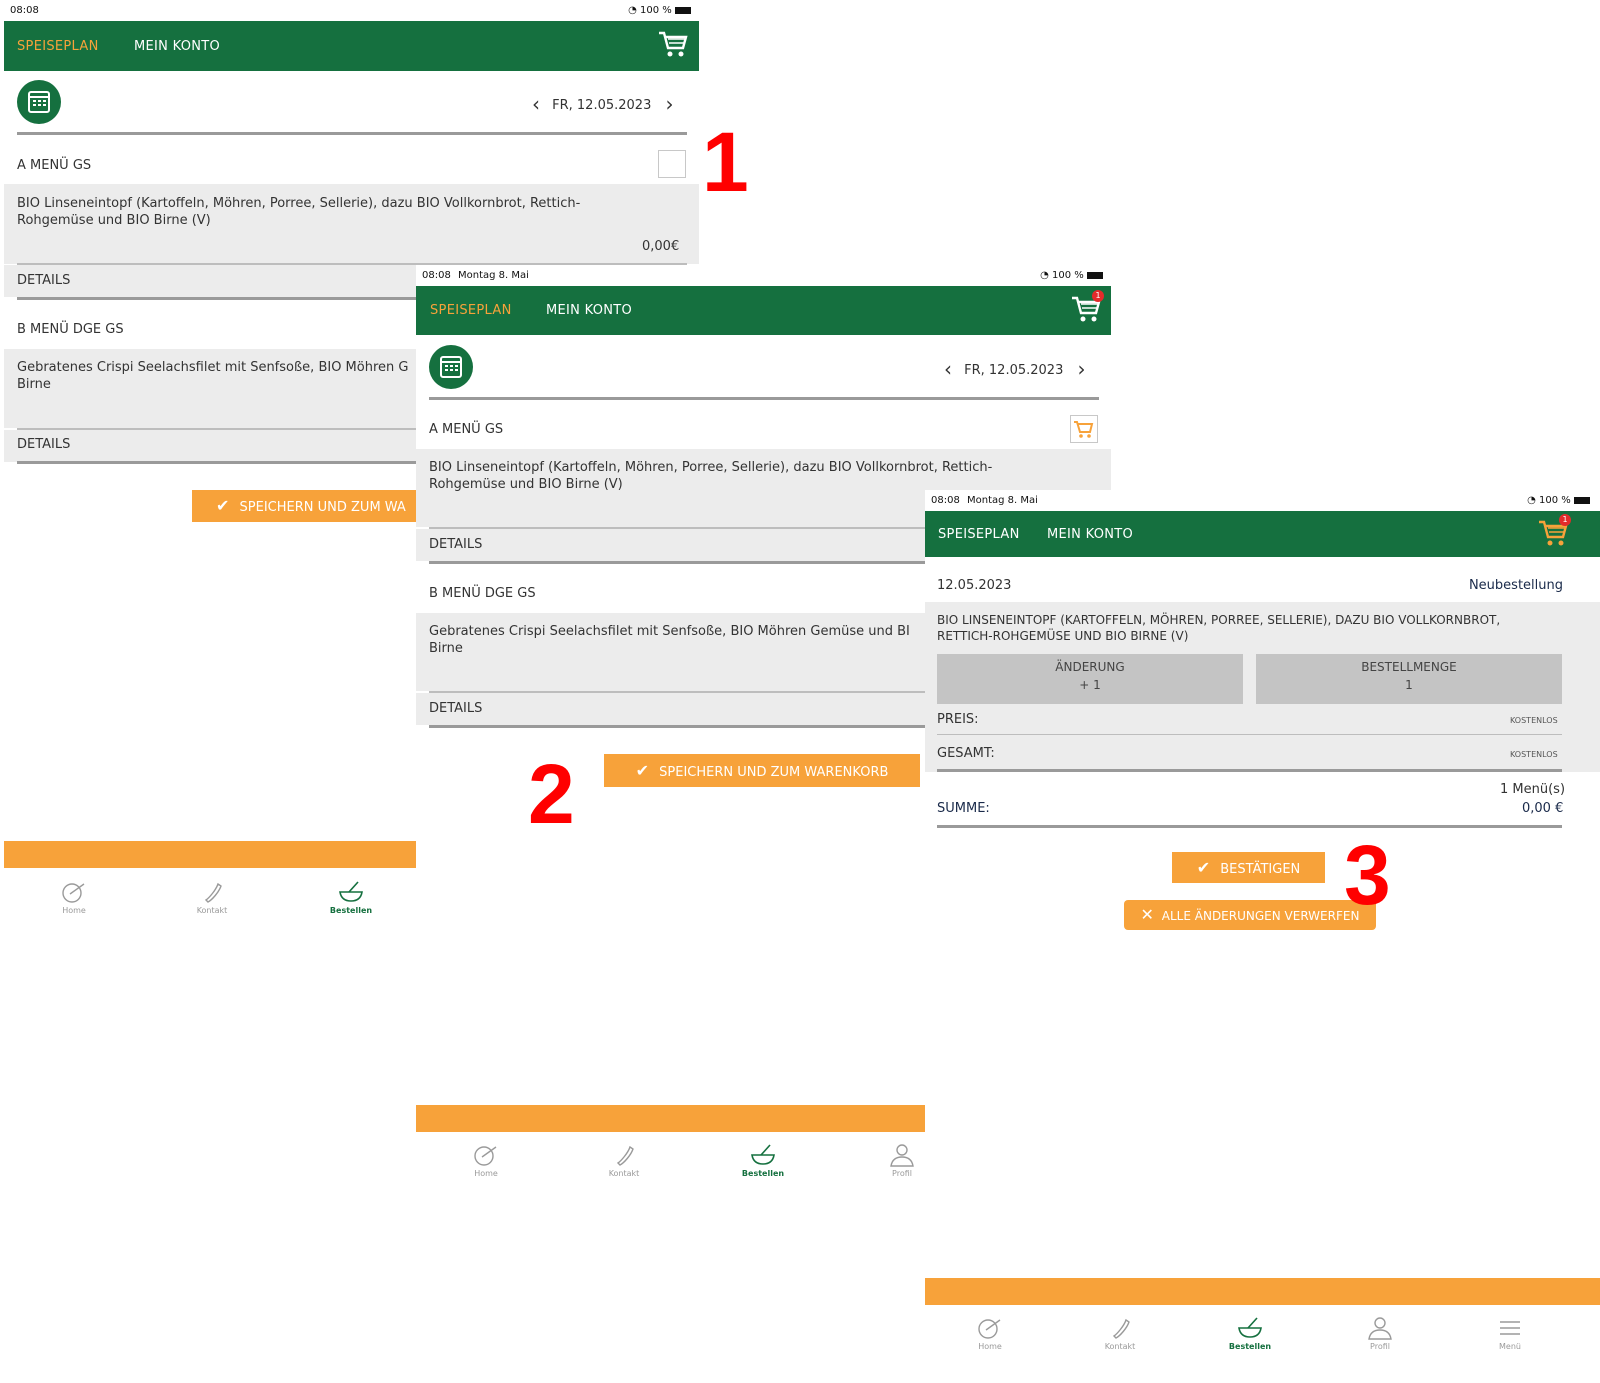 This screenshot has height=1383, width=1600. I want to click on status-time: 08:08, so click(24, 10).